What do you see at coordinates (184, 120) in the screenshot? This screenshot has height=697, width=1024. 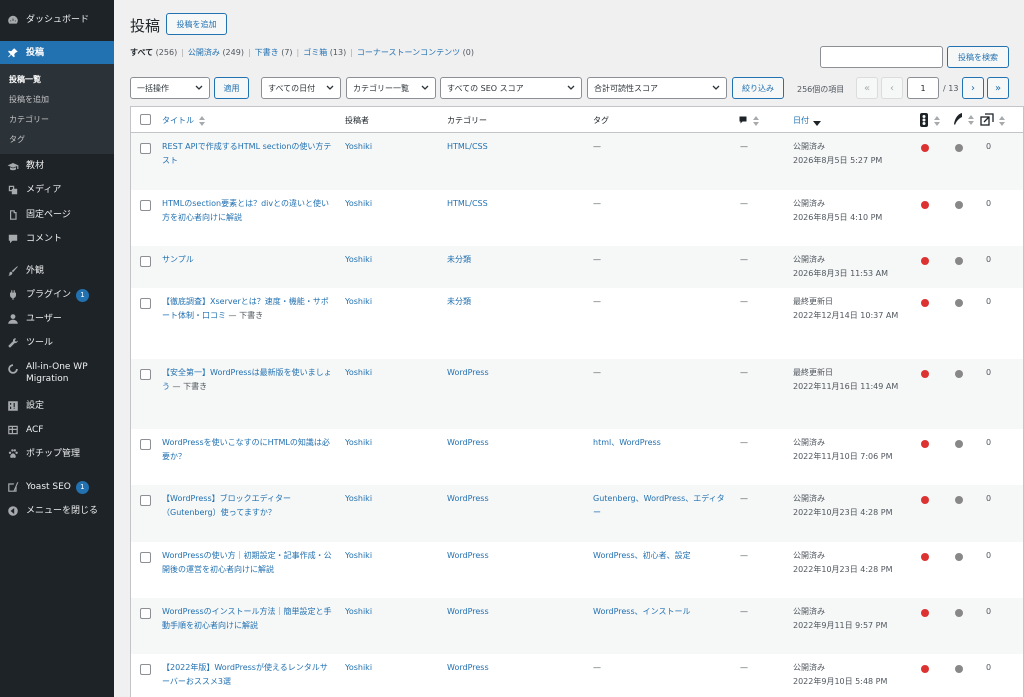 I see `column-title: タイトル` at bounding box center [184, 120].